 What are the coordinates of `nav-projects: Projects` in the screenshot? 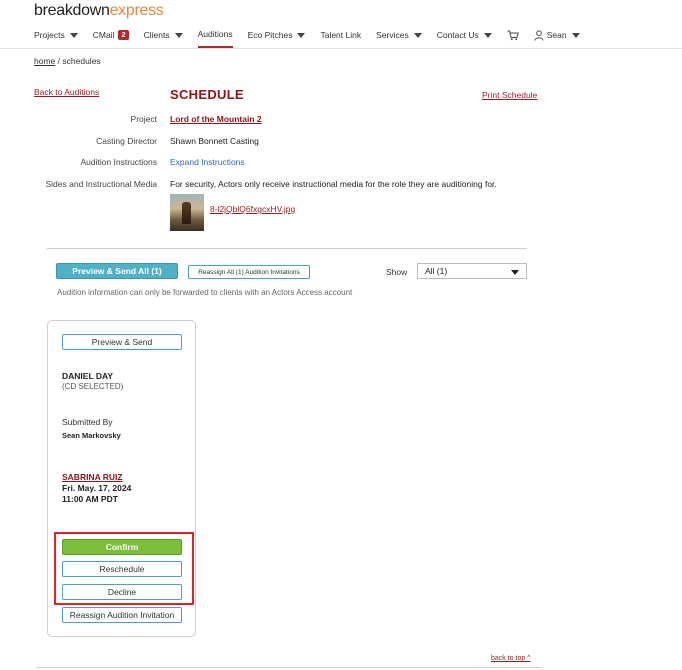 It's located at (56, 35).